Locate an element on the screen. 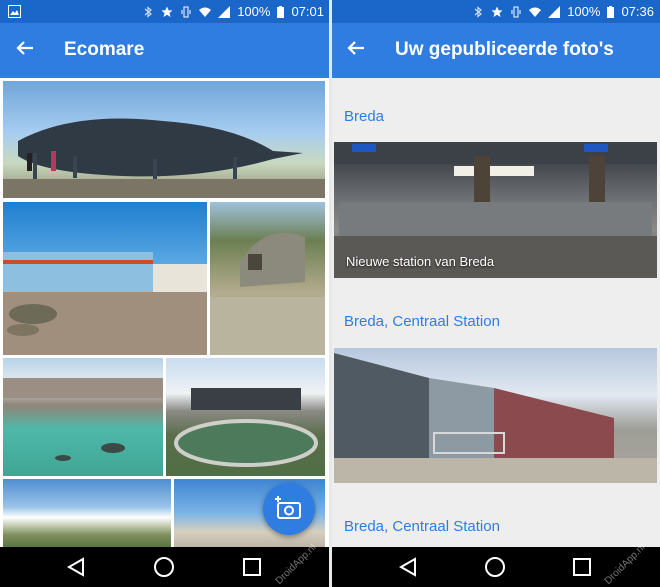 The width and height of the screenshot is (660, 587). whale-sculpture-graphic is located at coordinates (164, 158).